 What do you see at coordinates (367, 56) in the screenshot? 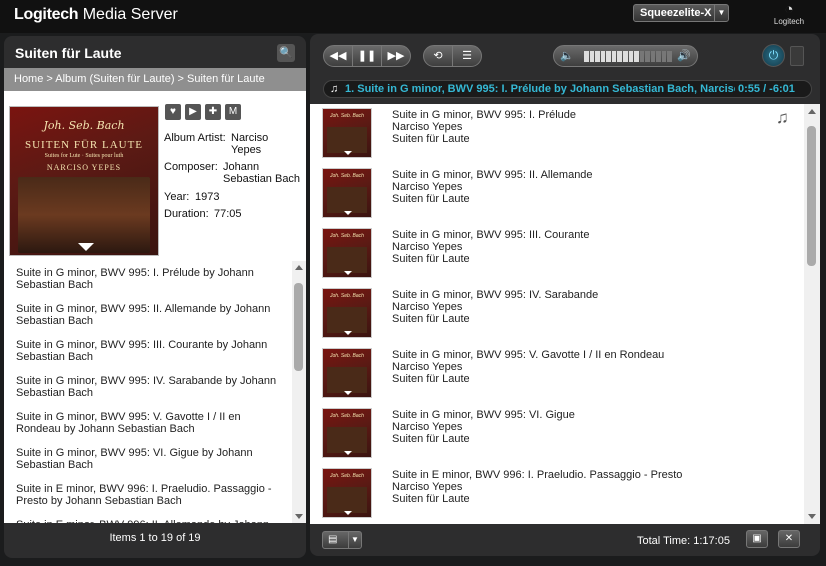
I see `pause-button: ❚❚` at bounding box center [367, 56].